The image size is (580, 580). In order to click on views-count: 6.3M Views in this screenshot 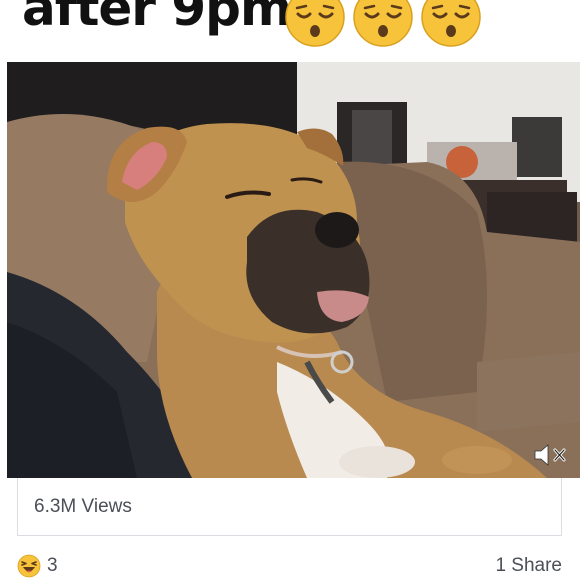, I will do `click(83, 506)`.